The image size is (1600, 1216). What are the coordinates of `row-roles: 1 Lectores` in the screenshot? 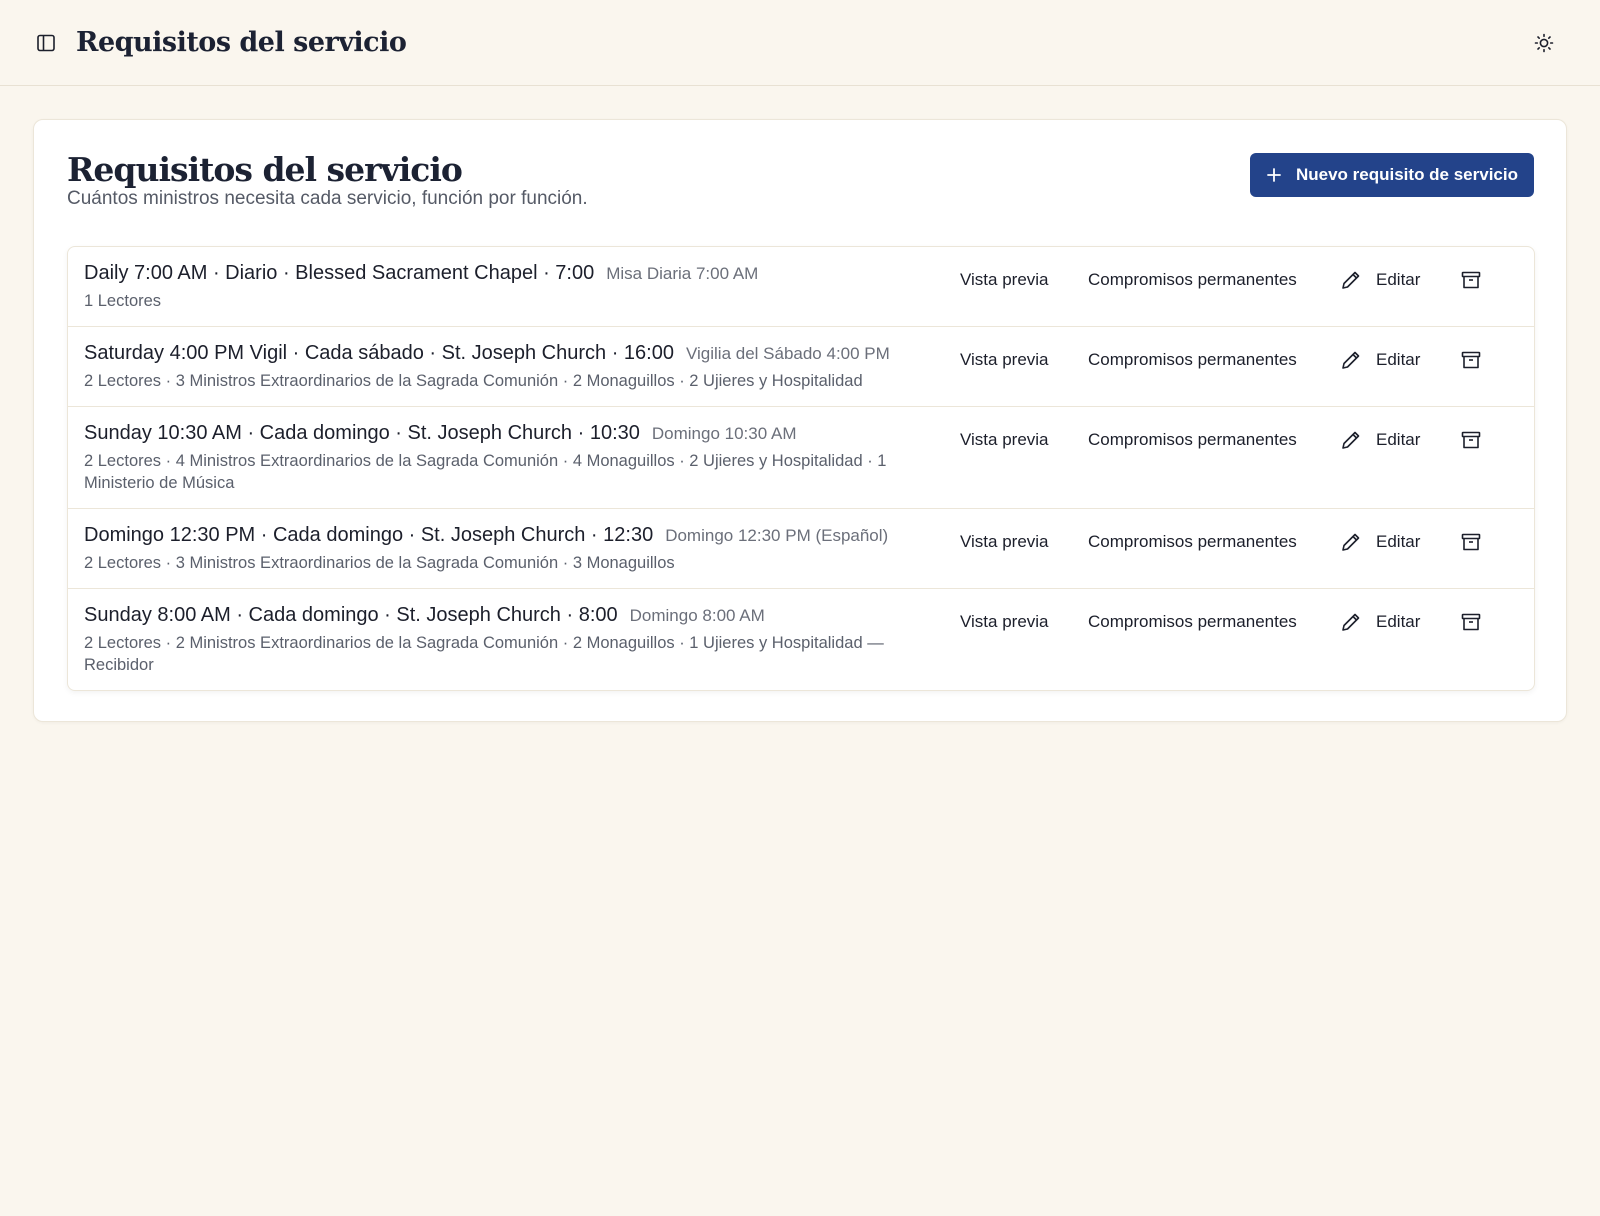 It's located at (123, 301).